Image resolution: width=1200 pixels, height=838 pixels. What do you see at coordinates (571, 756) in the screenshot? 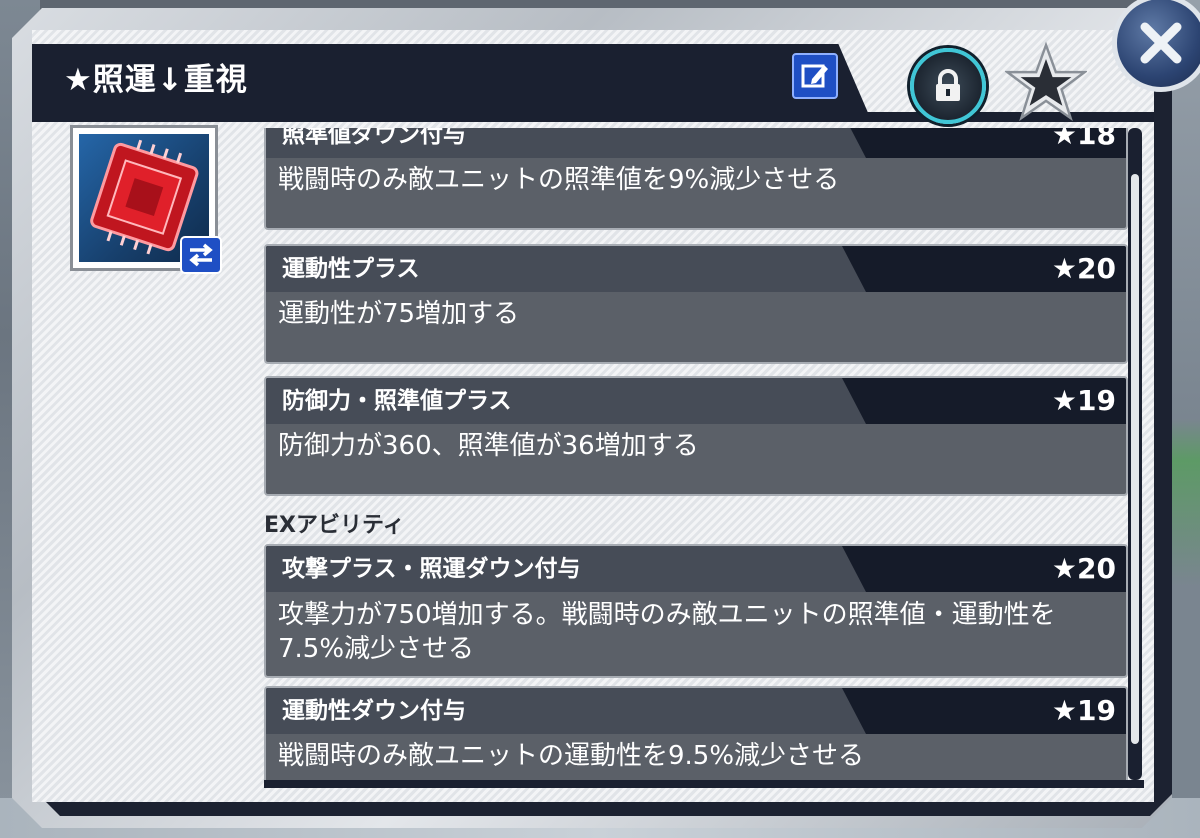
I see `ability-description: 戦闘時のみ敵ユニットの運動性を9.5%減少させる` at bounding box center [571, 756].